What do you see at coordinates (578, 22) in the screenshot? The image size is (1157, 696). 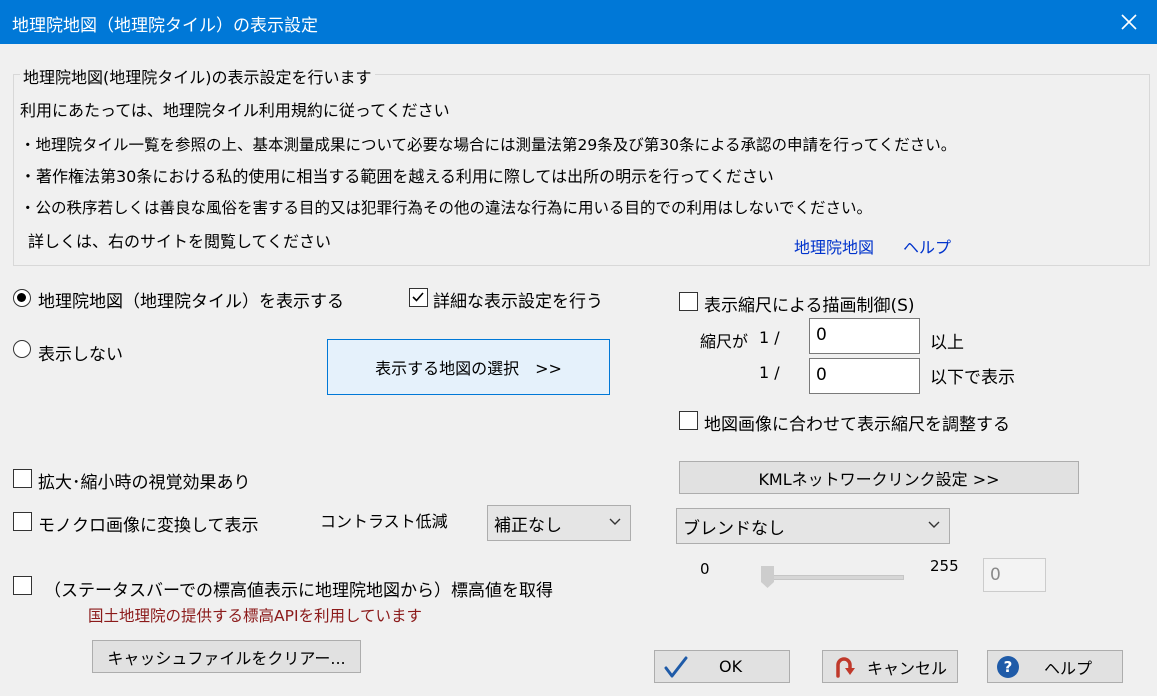 I see `title-bar: 地理院地図（地理院タイル）の表示設定` at bounding box center [578, 22].